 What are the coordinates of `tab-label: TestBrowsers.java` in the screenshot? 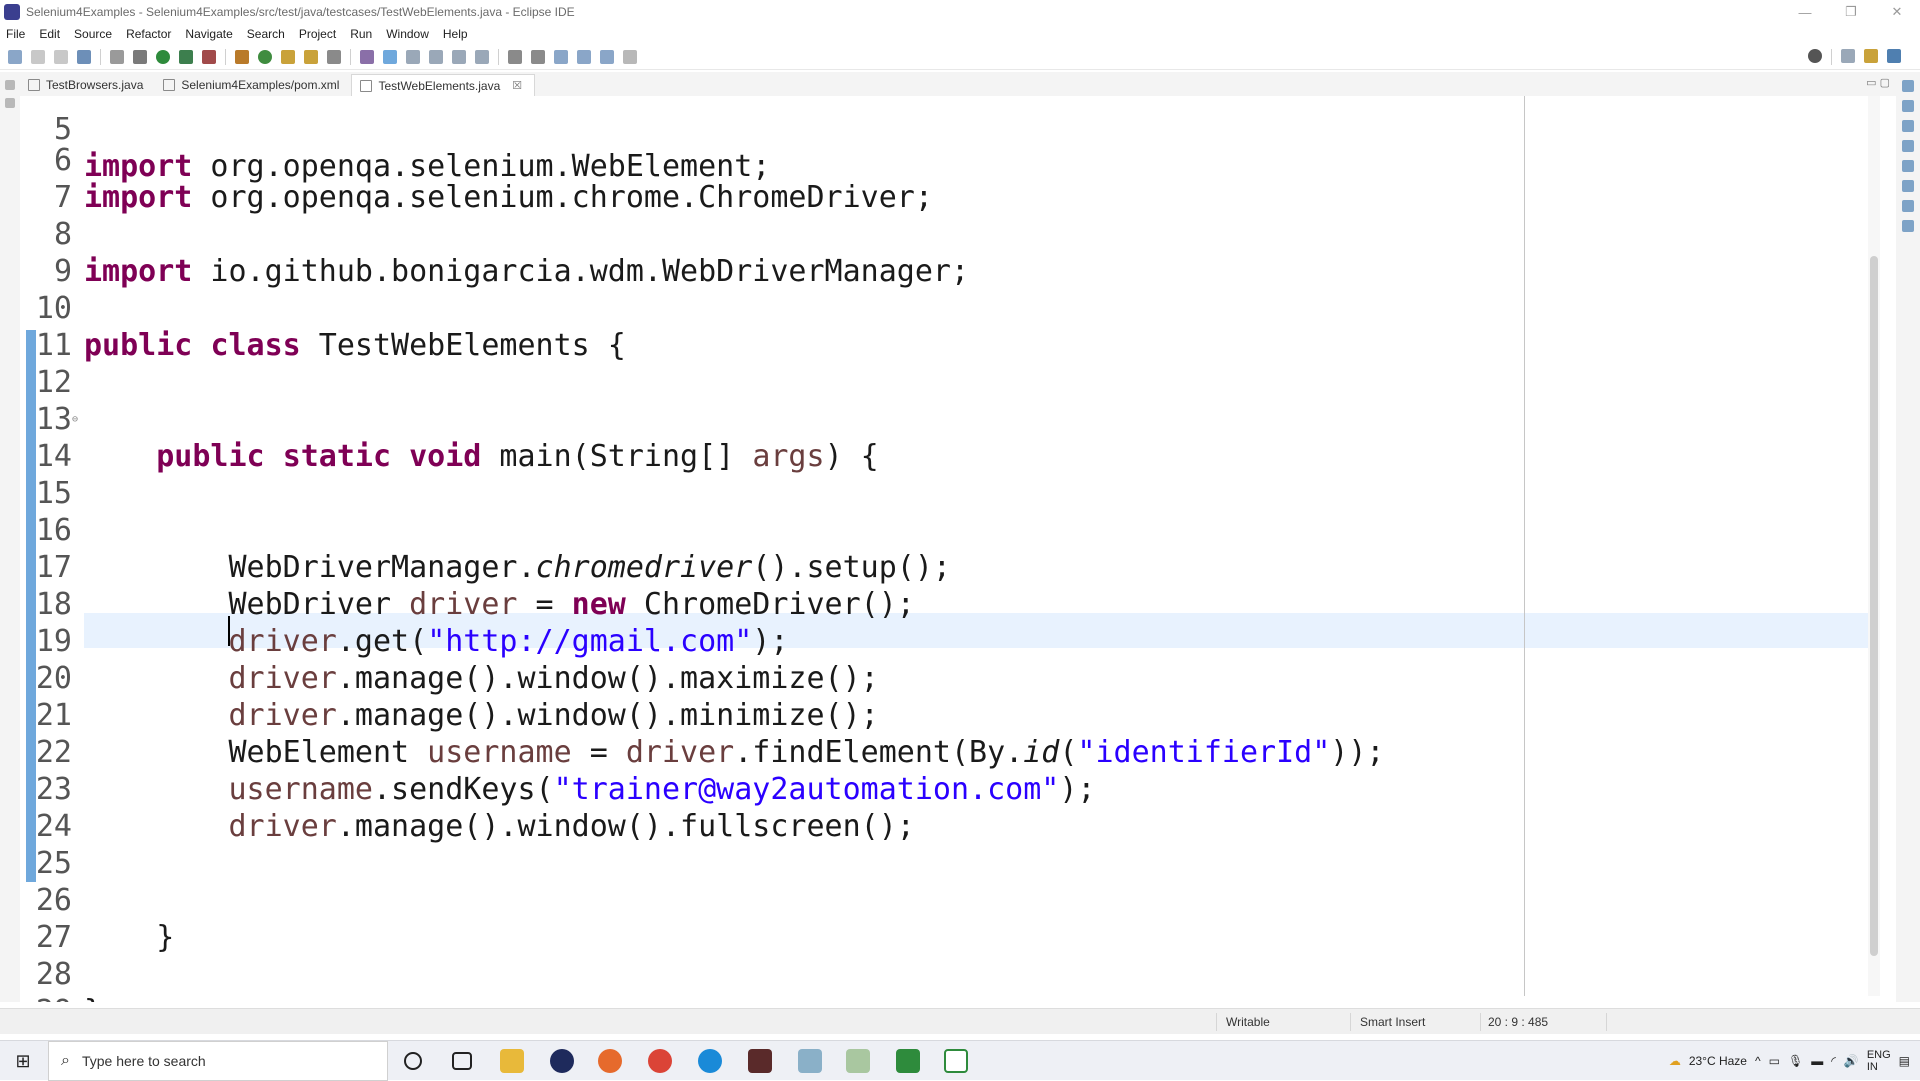 It's located at (95, 85).